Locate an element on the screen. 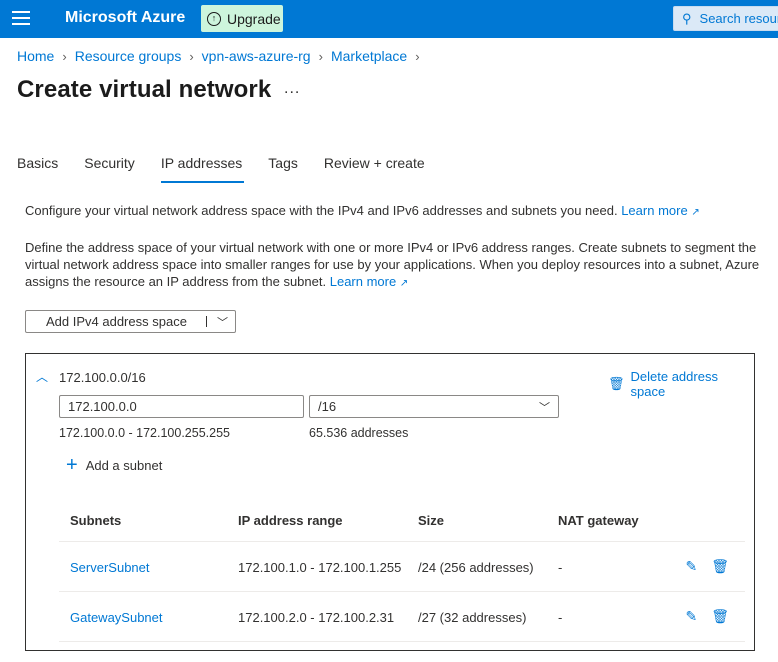  subnet-size: /24 (256 addresses) is located at coordinates (476, 567).